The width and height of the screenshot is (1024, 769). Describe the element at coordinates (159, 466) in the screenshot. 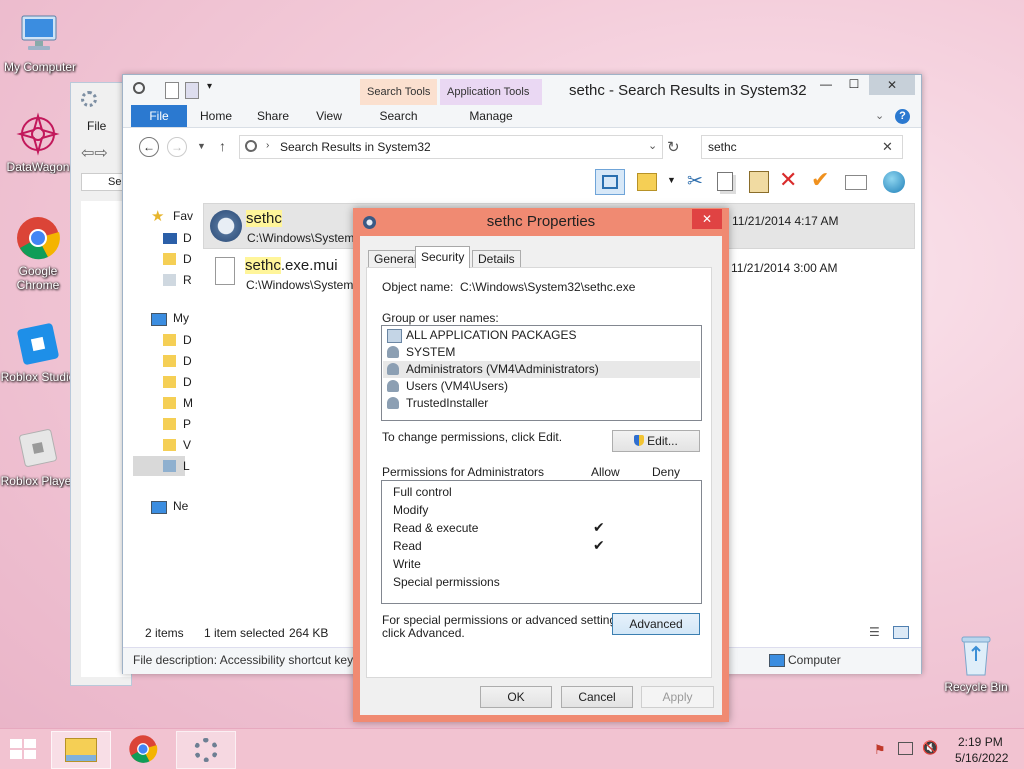

I see `nav-selected-row` at that location.